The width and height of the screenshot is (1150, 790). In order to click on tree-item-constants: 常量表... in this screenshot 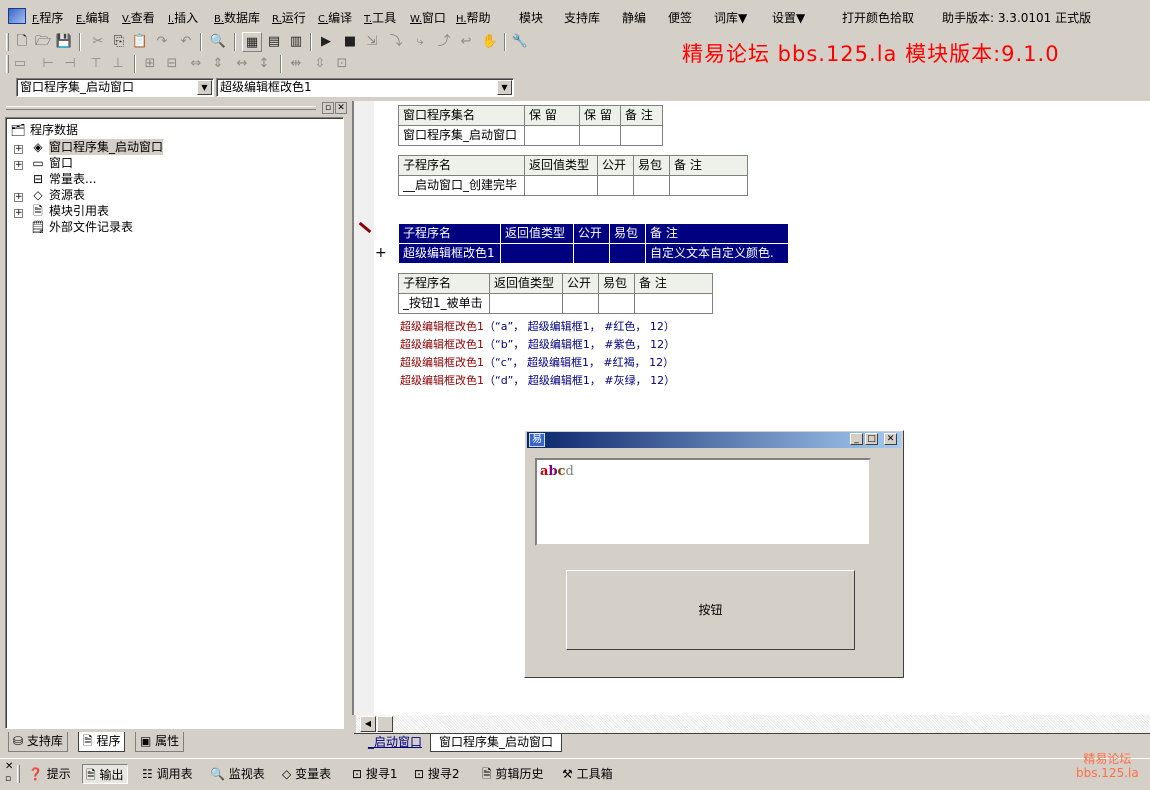, I will do `click(72, 179)`.